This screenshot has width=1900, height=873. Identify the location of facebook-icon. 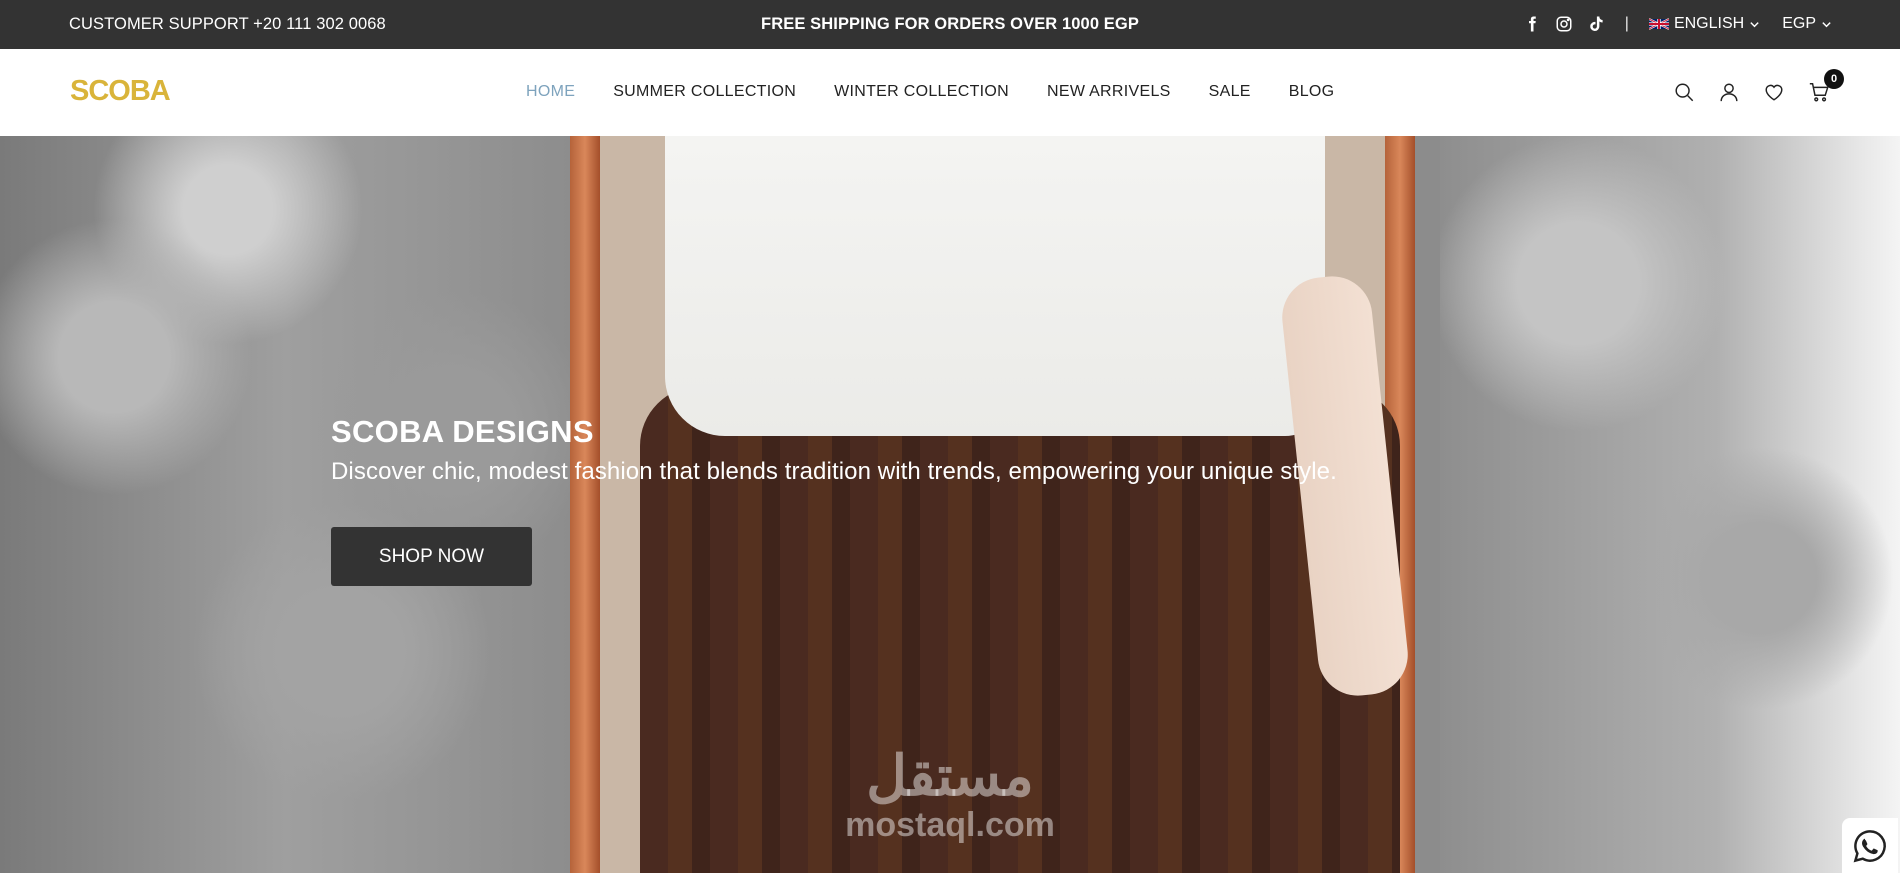
(1532, 24).